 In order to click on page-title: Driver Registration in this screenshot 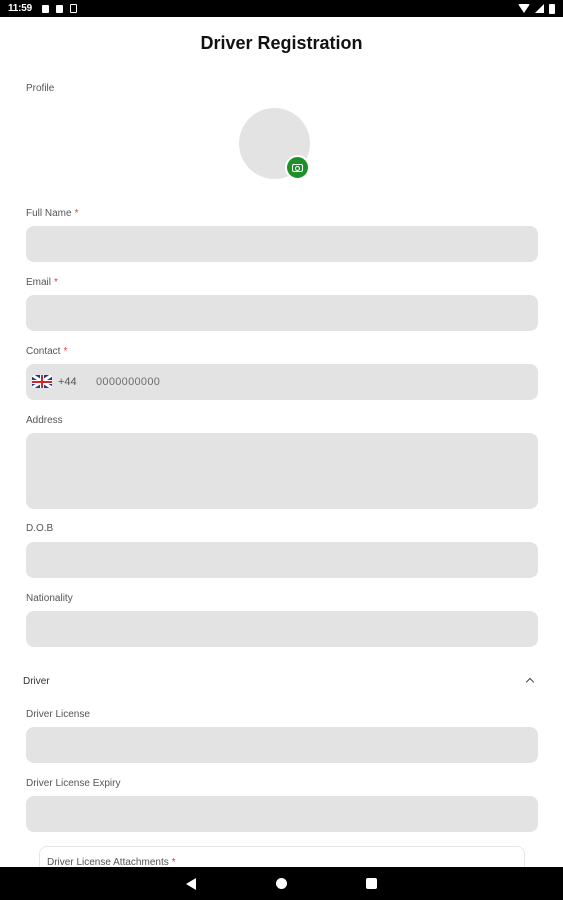, I will do `click(281, 43)`.